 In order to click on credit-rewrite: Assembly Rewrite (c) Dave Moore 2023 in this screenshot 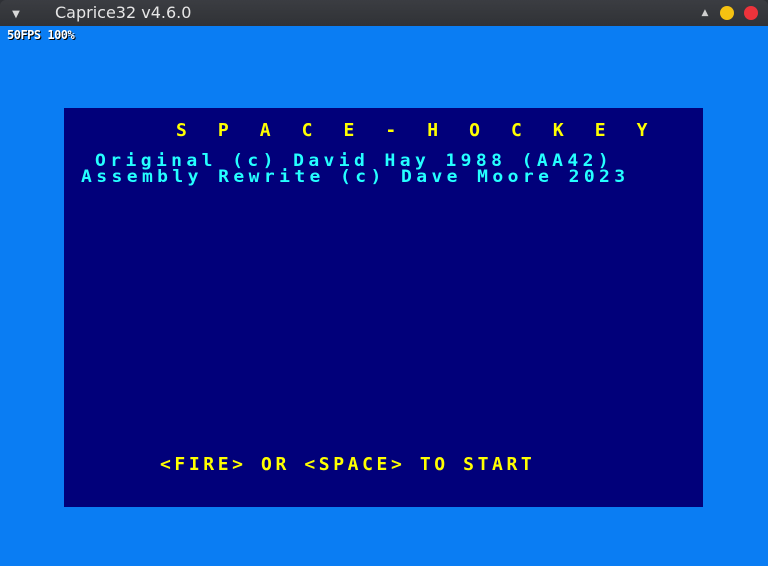, I will do `click(355, 177)`.